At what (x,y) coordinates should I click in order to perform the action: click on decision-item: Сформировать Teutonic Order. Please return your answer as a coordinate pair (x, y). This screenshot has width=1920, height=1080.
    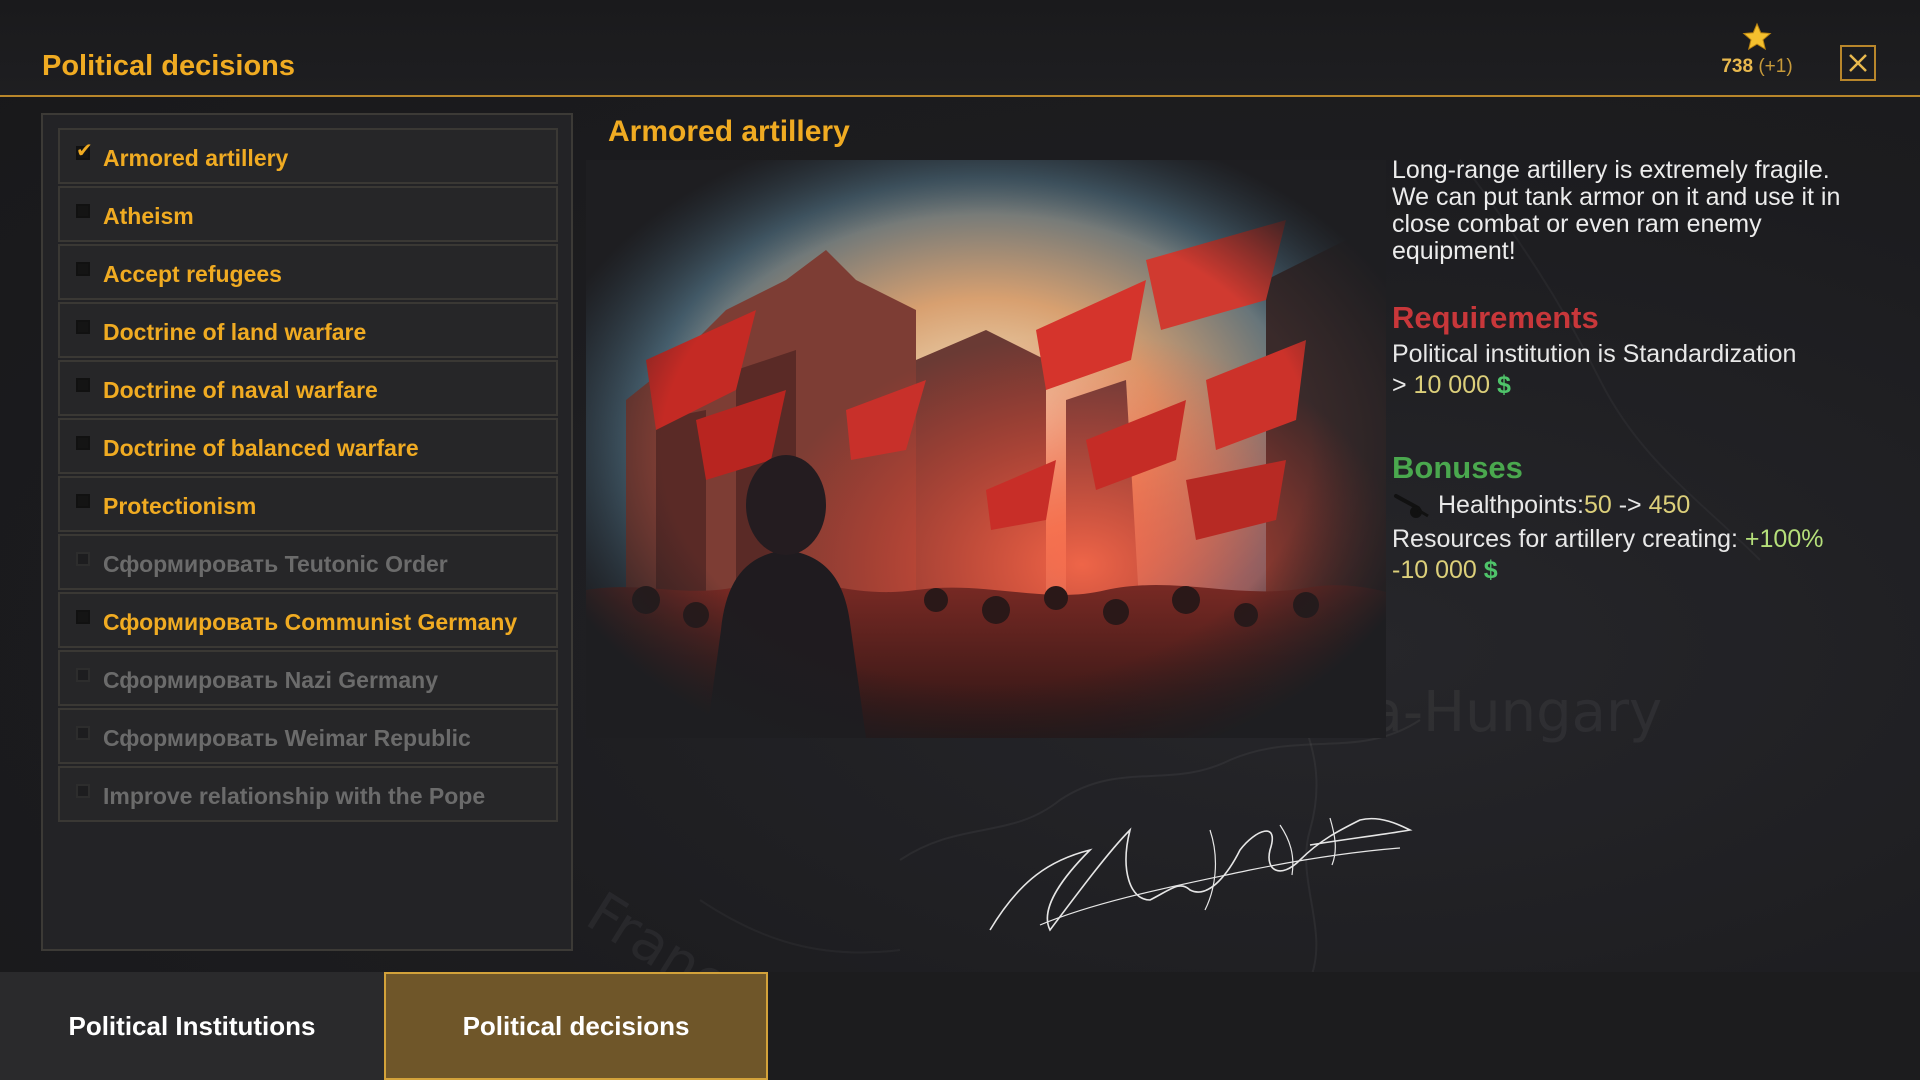
    Looking at the image, I should click on (308, 562).